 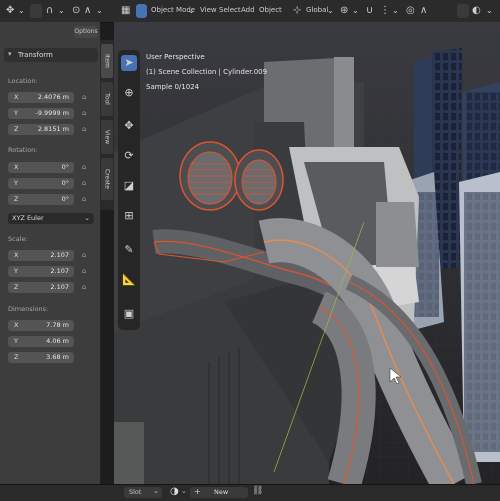 I want to click on transform-pivot-button, so click(x=36, y=11).